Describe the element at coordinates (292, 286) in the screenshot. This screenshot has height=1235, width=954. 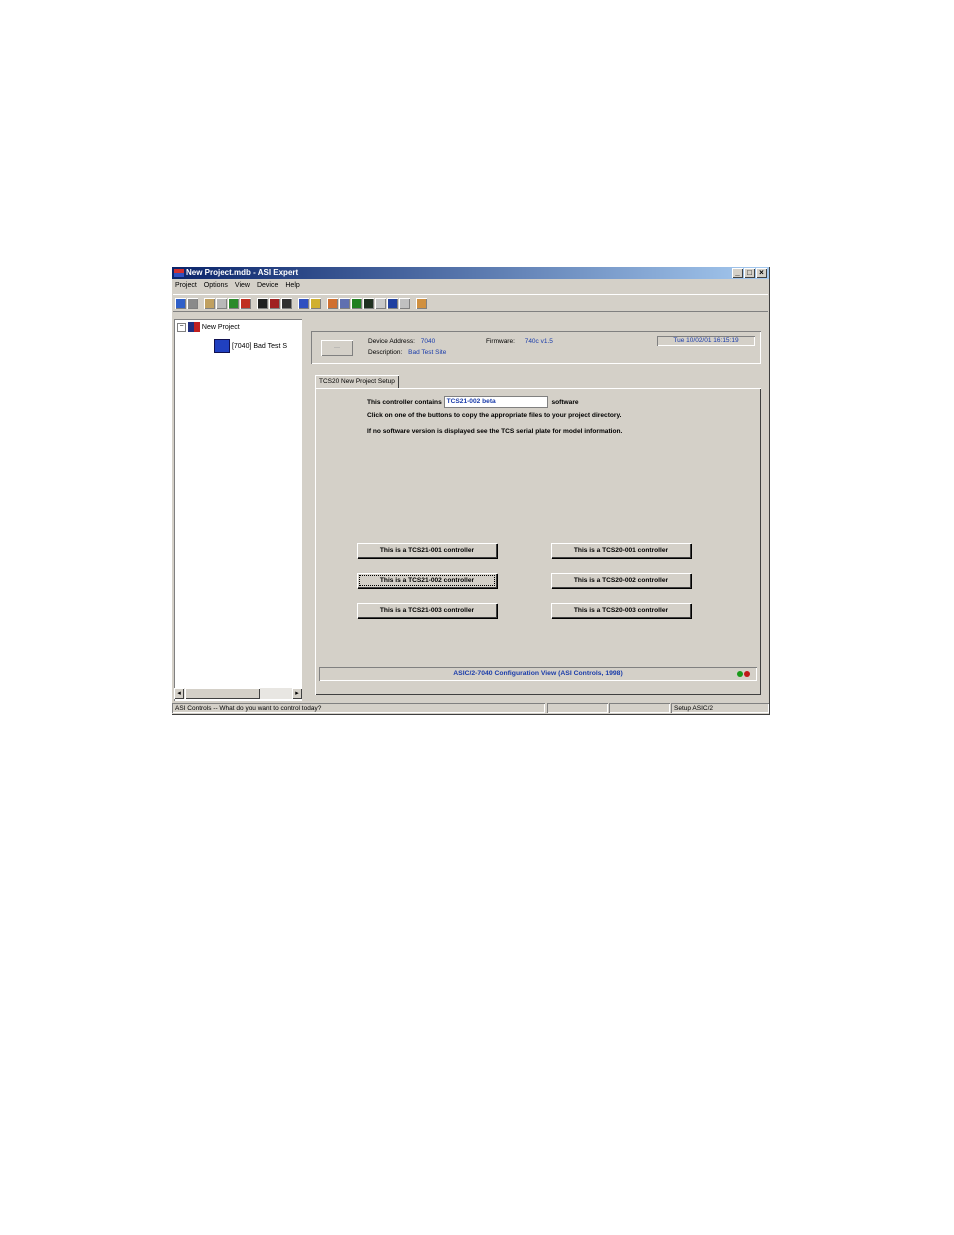
I see `menu-help: Help` at that location.